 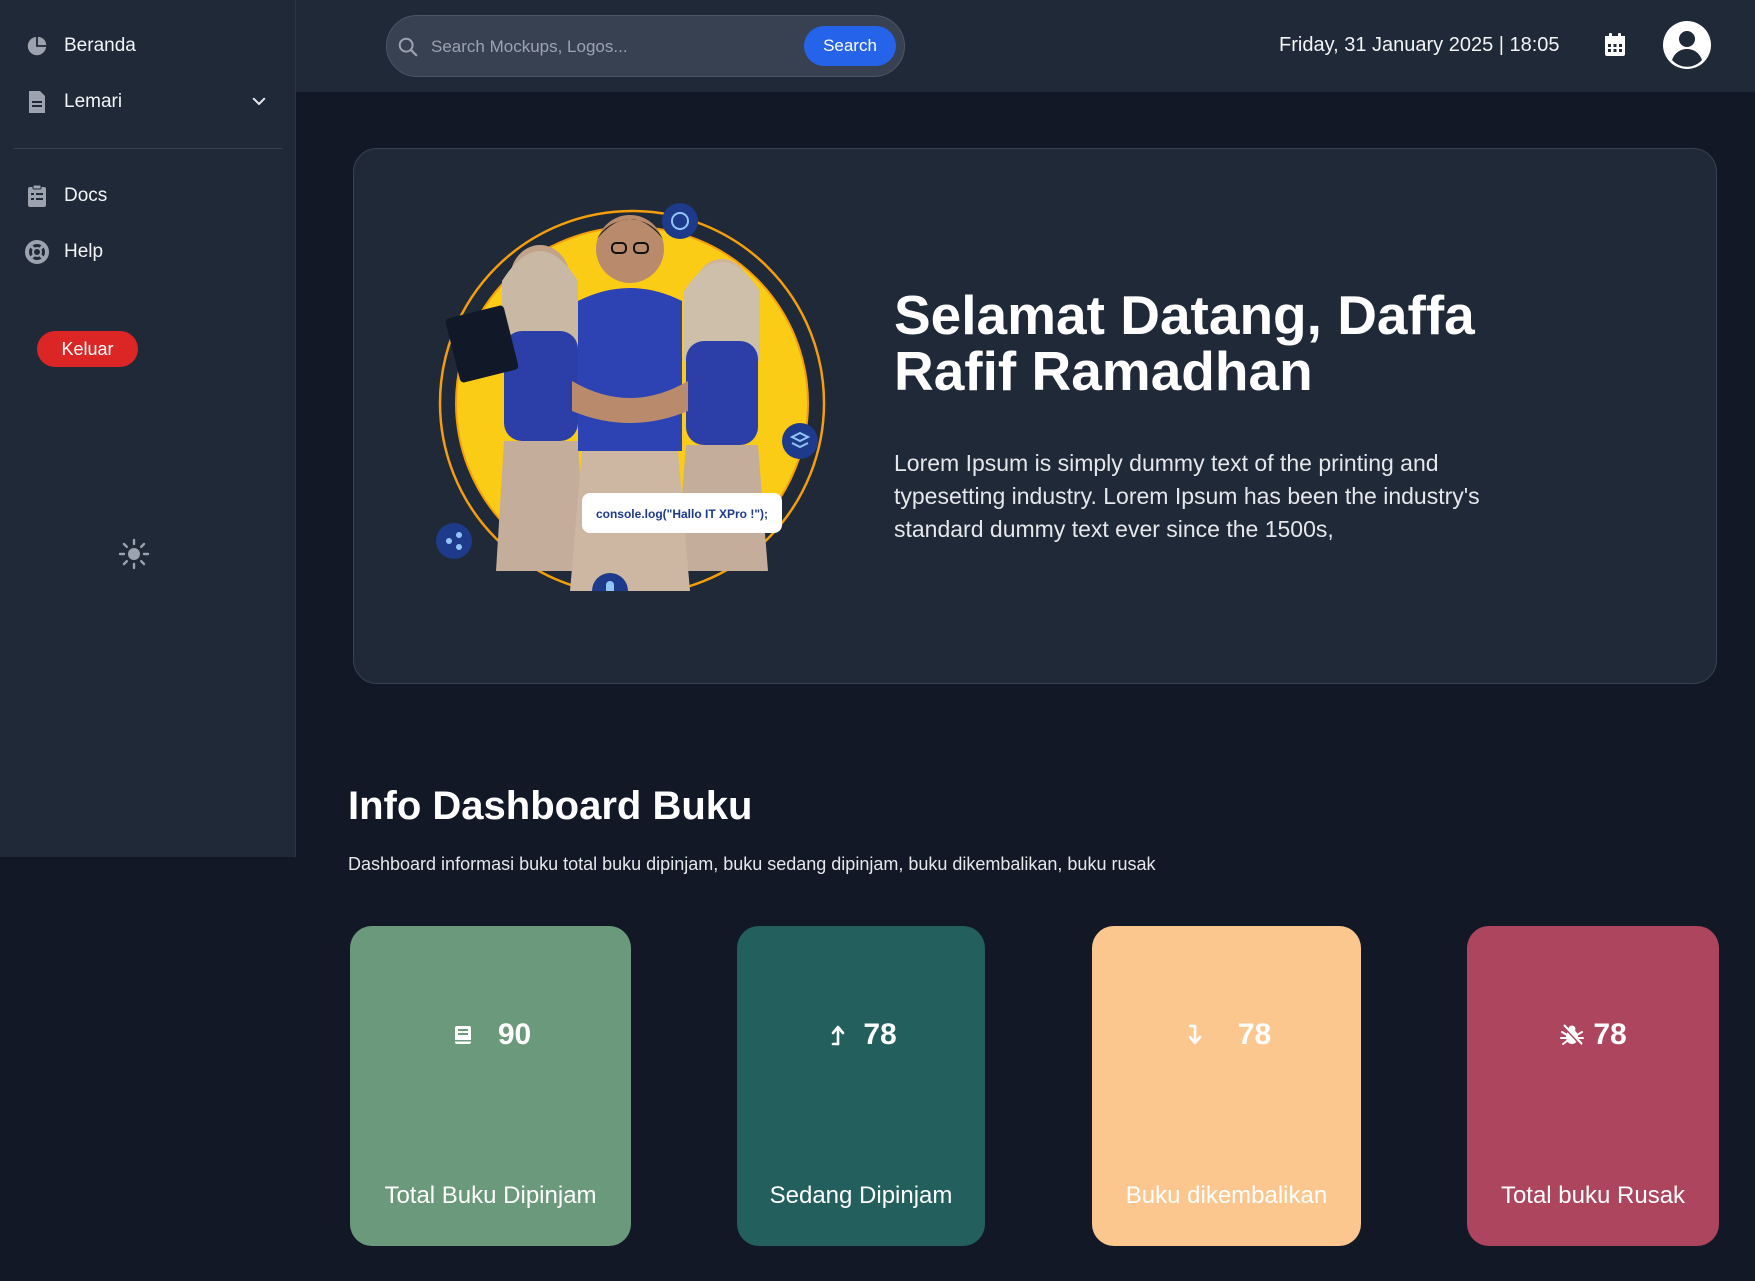 I want to click on sidebar-item-docs: Docs, so click(x=149, y=196).